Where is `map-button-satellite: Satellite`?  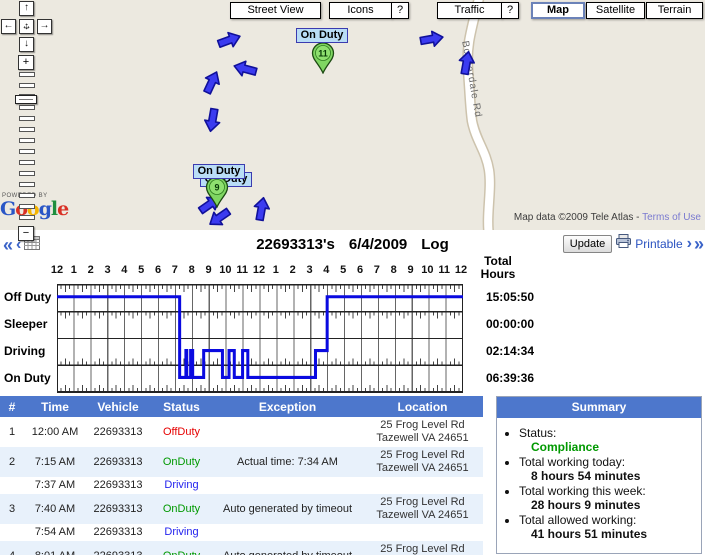
map-button-satellite: Satellite is located at coordinates (615, 10).